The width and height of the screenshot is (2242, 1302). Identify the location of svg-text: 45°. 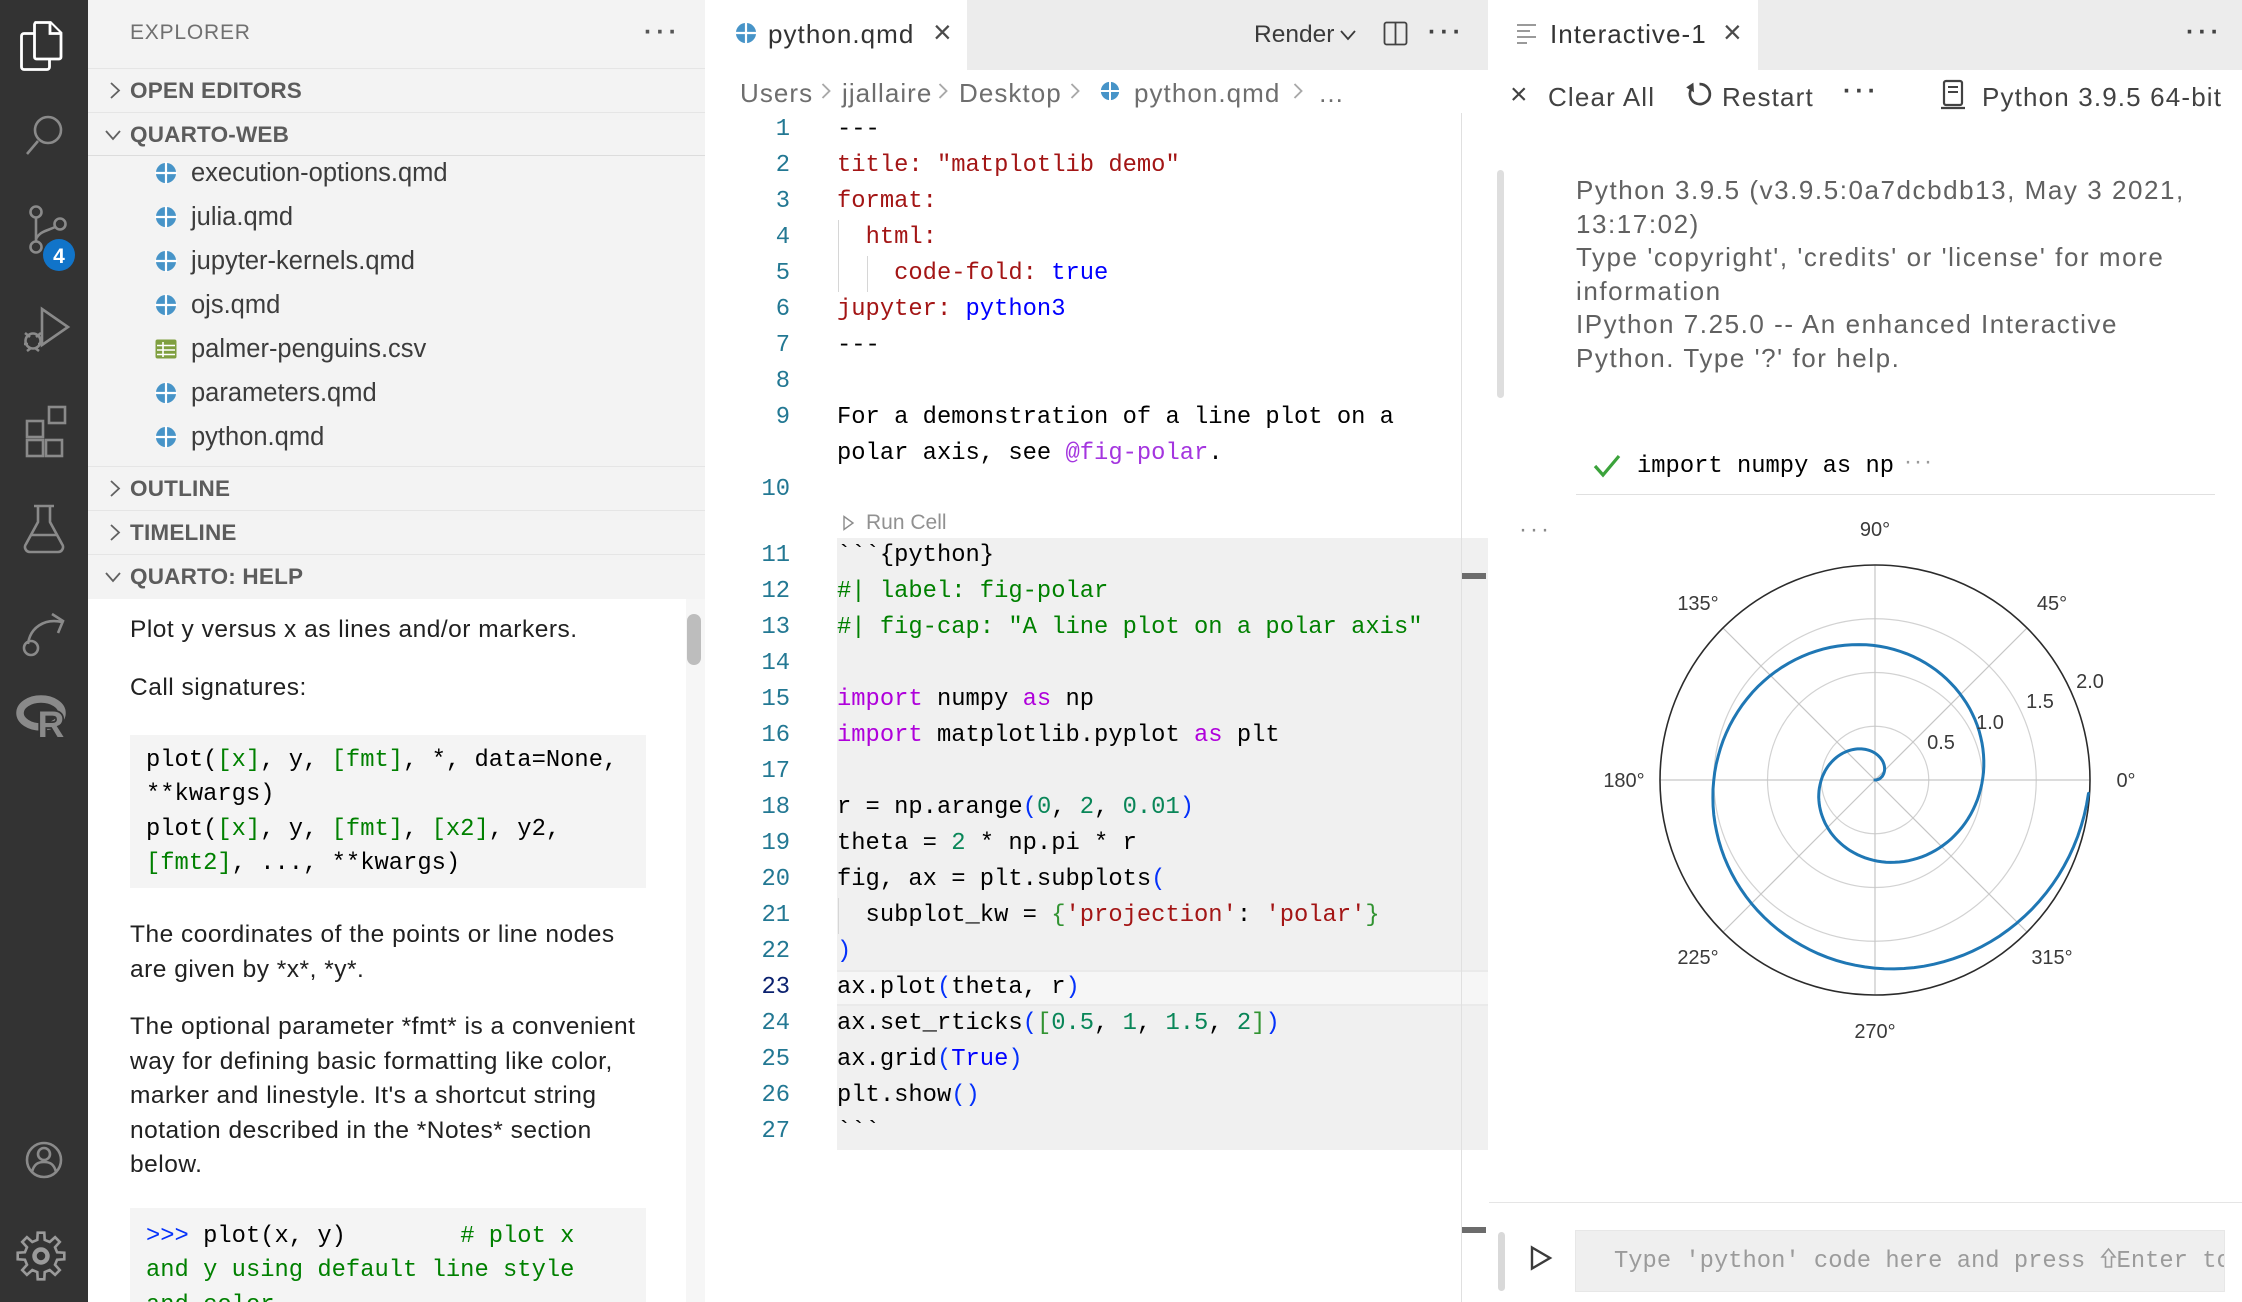
(2052, 604).